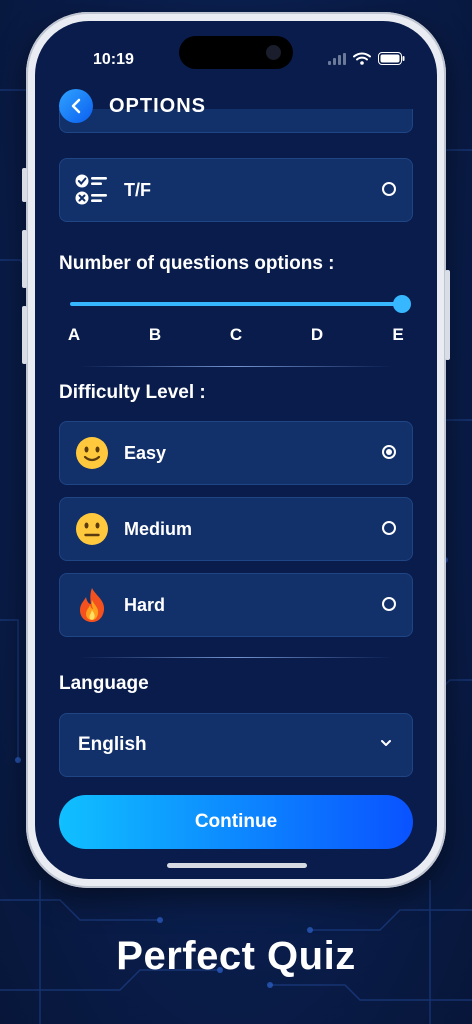 Image resolution: width=472 pixels, height=1024 pixels. Describe the element at coordinates (145, 452) in the screenshot. I see `difficulty-easy-label: Easy` at that location.